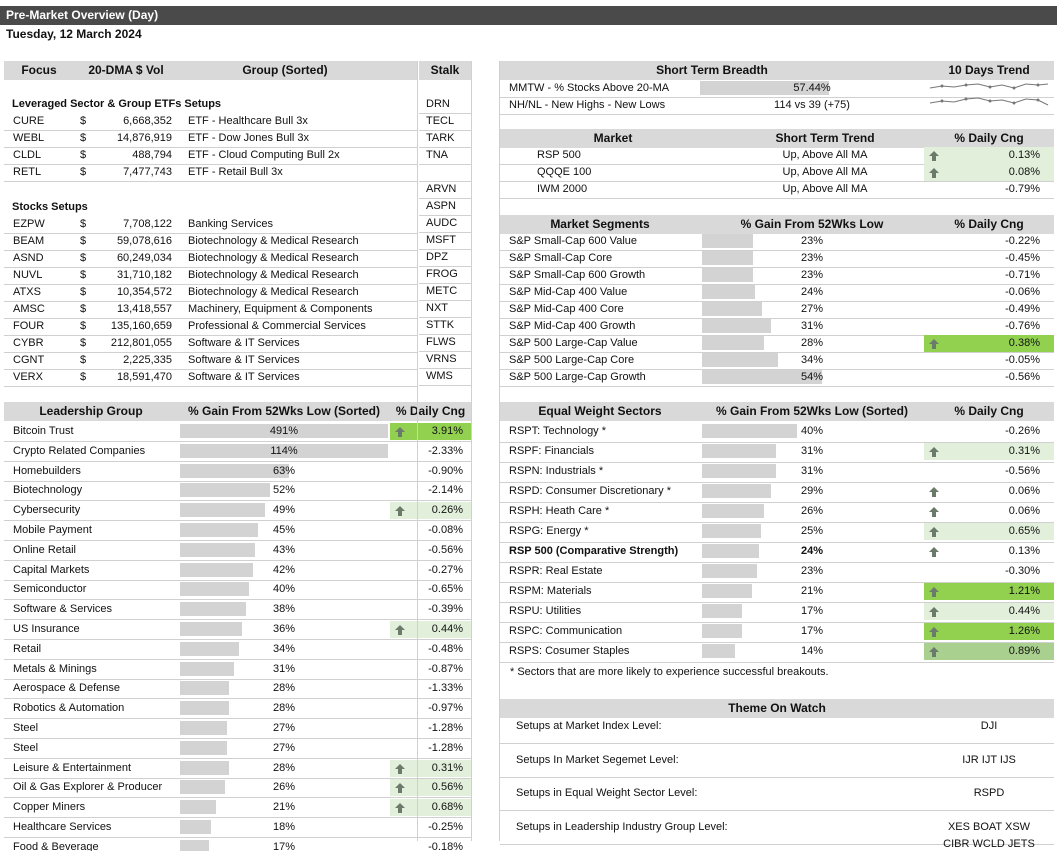 This screenshot has width=1057, height=851. I want to click on gain-value: 54%, so click(812, 377).